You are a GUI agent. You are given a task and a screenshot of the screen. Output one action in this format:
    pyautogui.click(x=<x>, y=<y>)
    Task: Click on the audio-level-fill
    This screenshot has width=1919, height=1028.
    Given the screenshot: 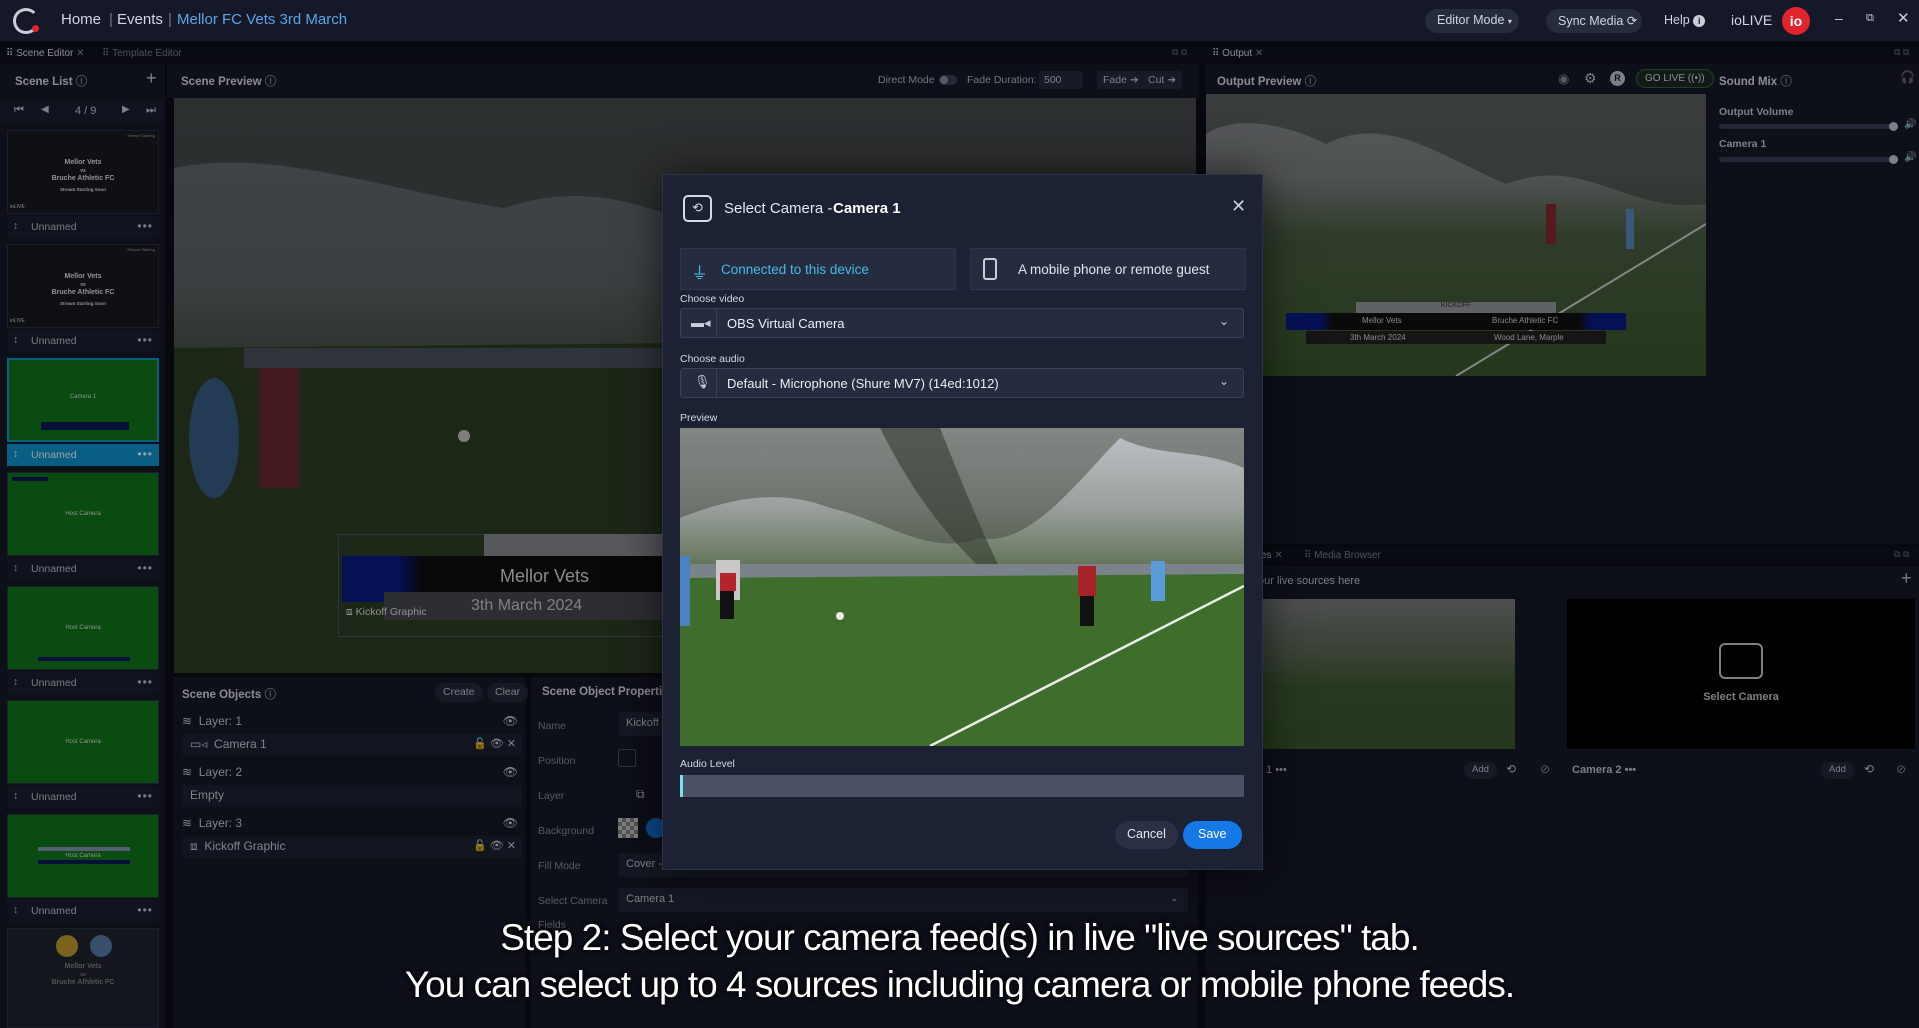 What is the action you would take?
    pyautogui.click(x=681, y=786)
    